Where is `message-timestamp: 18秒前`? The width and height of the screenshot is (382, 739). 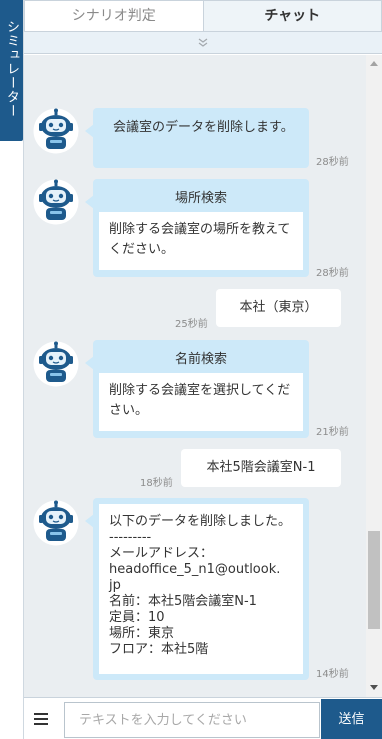 message-timestamp: 18秒前 is located at coordinates (156, 483).